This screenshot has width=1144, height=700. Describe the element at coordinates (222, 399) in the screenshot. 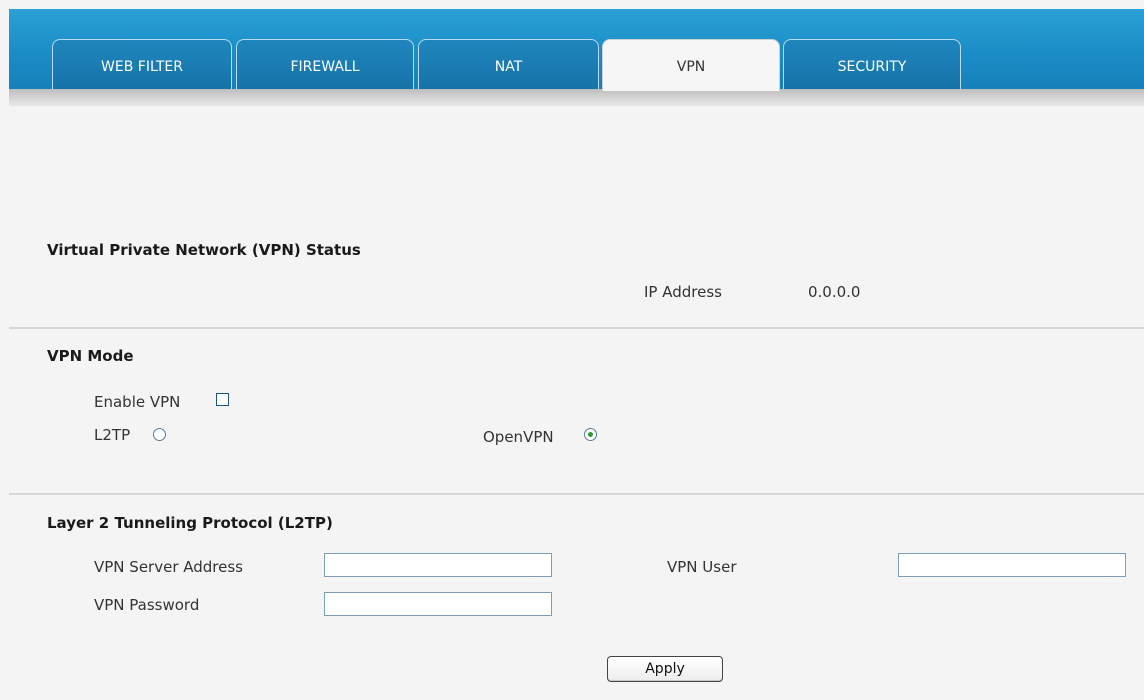

I see `enable-vpn-checkbox` at that location.